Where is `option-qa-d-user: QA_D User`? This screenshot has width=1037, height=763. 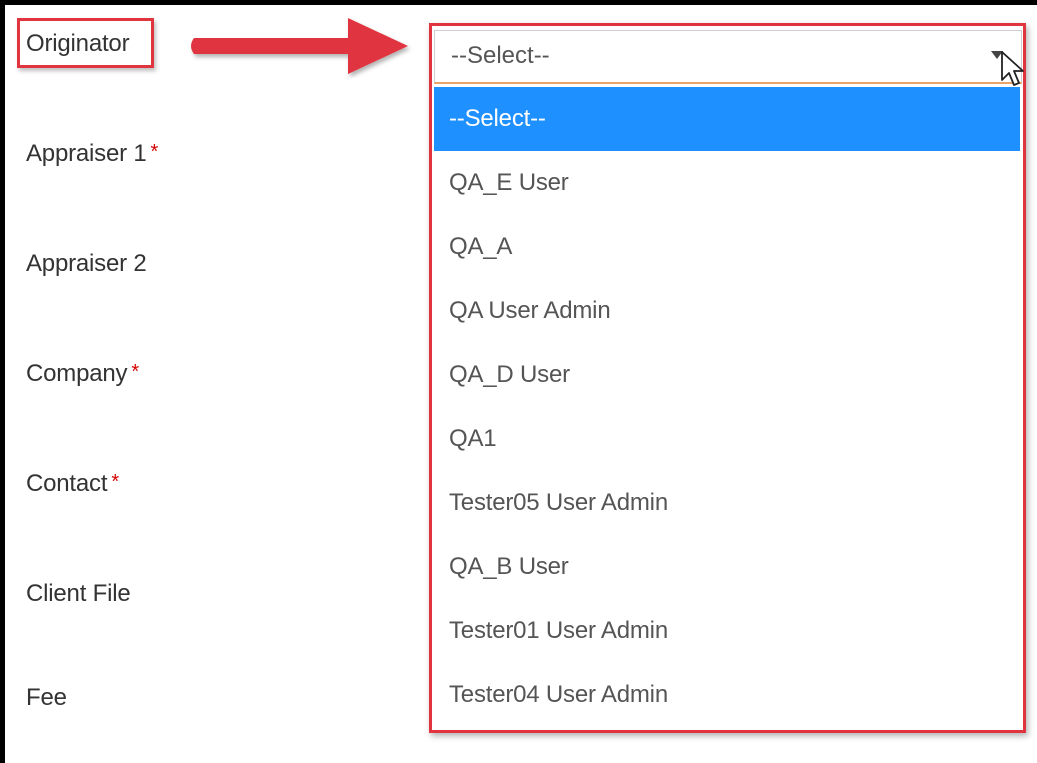
option-qa-d-user: QA_D User is located at coordinates (727, 375).